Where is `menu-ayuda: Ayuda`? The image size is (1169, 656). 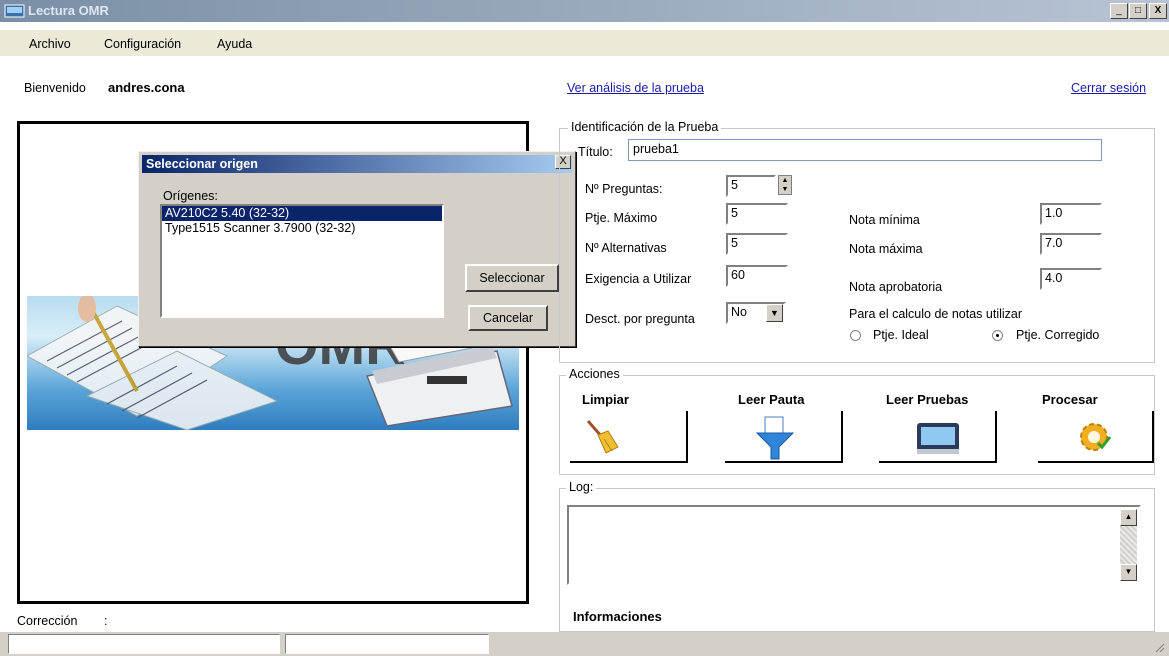 menu-ayuda: Ayuda is located at coordinates (234, 44).